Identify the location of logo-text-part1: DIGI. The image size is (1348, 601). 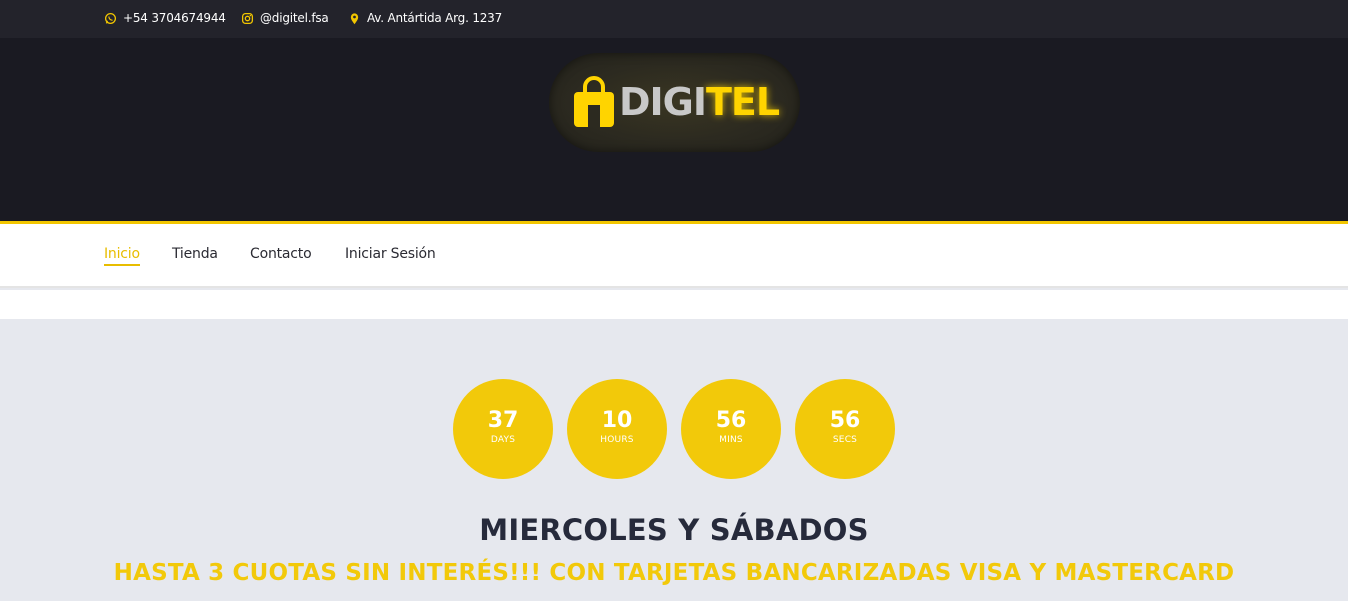
(663, 102).